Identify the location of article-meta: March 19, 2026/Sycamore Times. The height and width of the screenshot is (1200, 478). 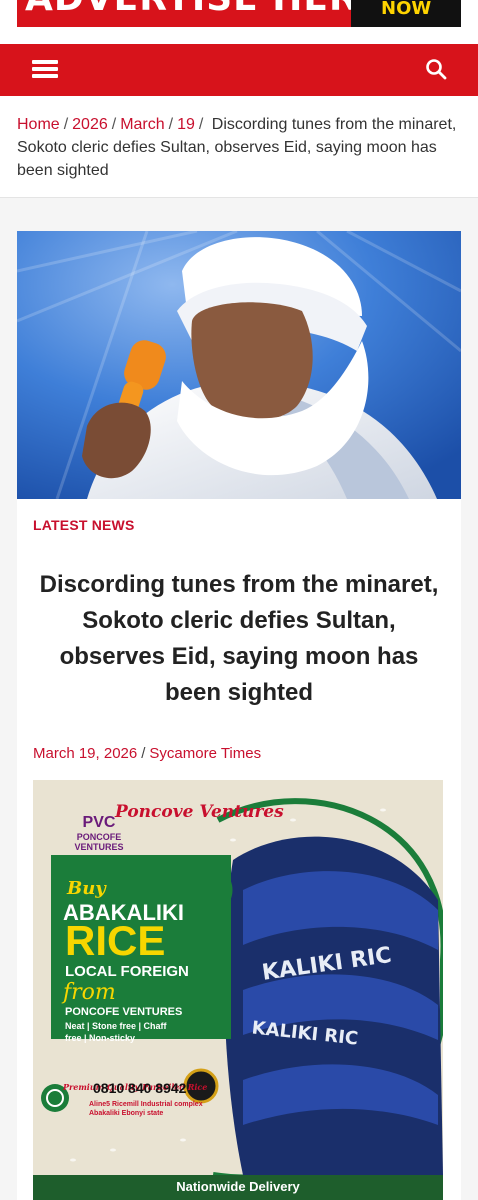
(147, 753).